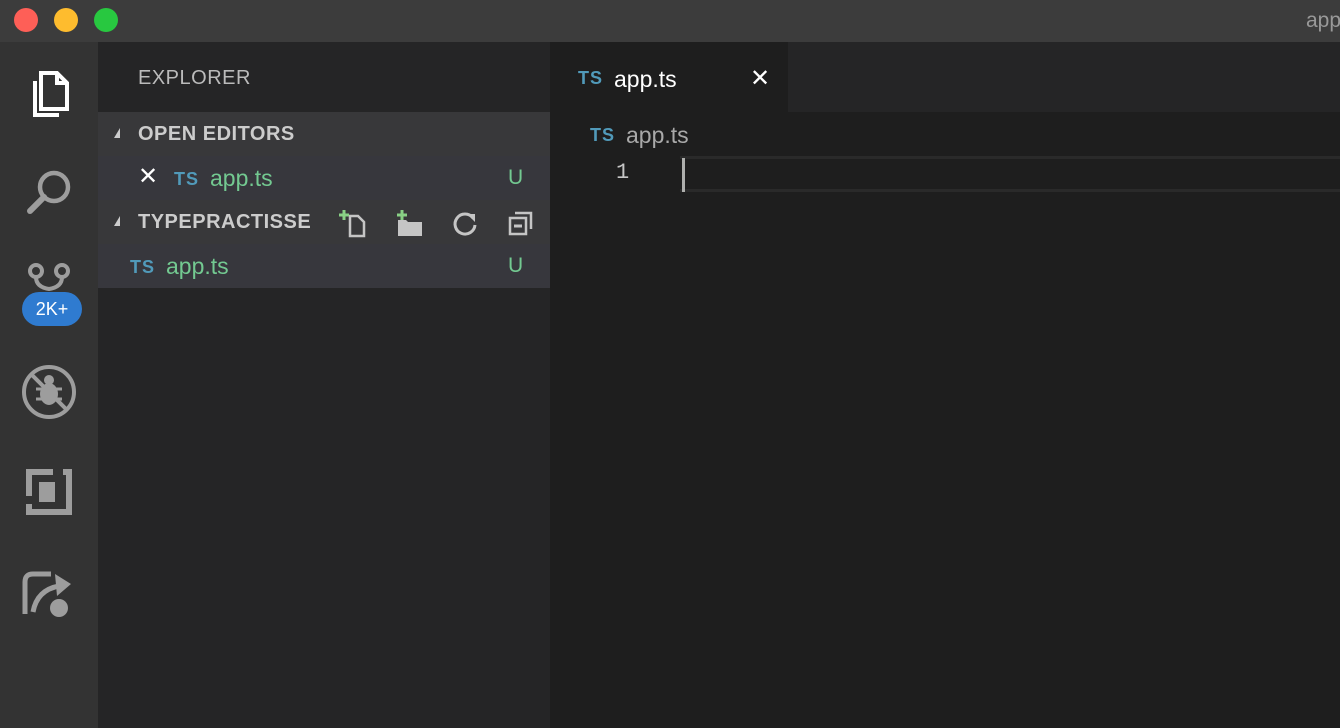 The height and width of the screenshot is (728, 1340). What do you see at coordinates (148, 176) in the screenshot?
I see `close-editor-icon: ✕` at bounding box center [148, 176].